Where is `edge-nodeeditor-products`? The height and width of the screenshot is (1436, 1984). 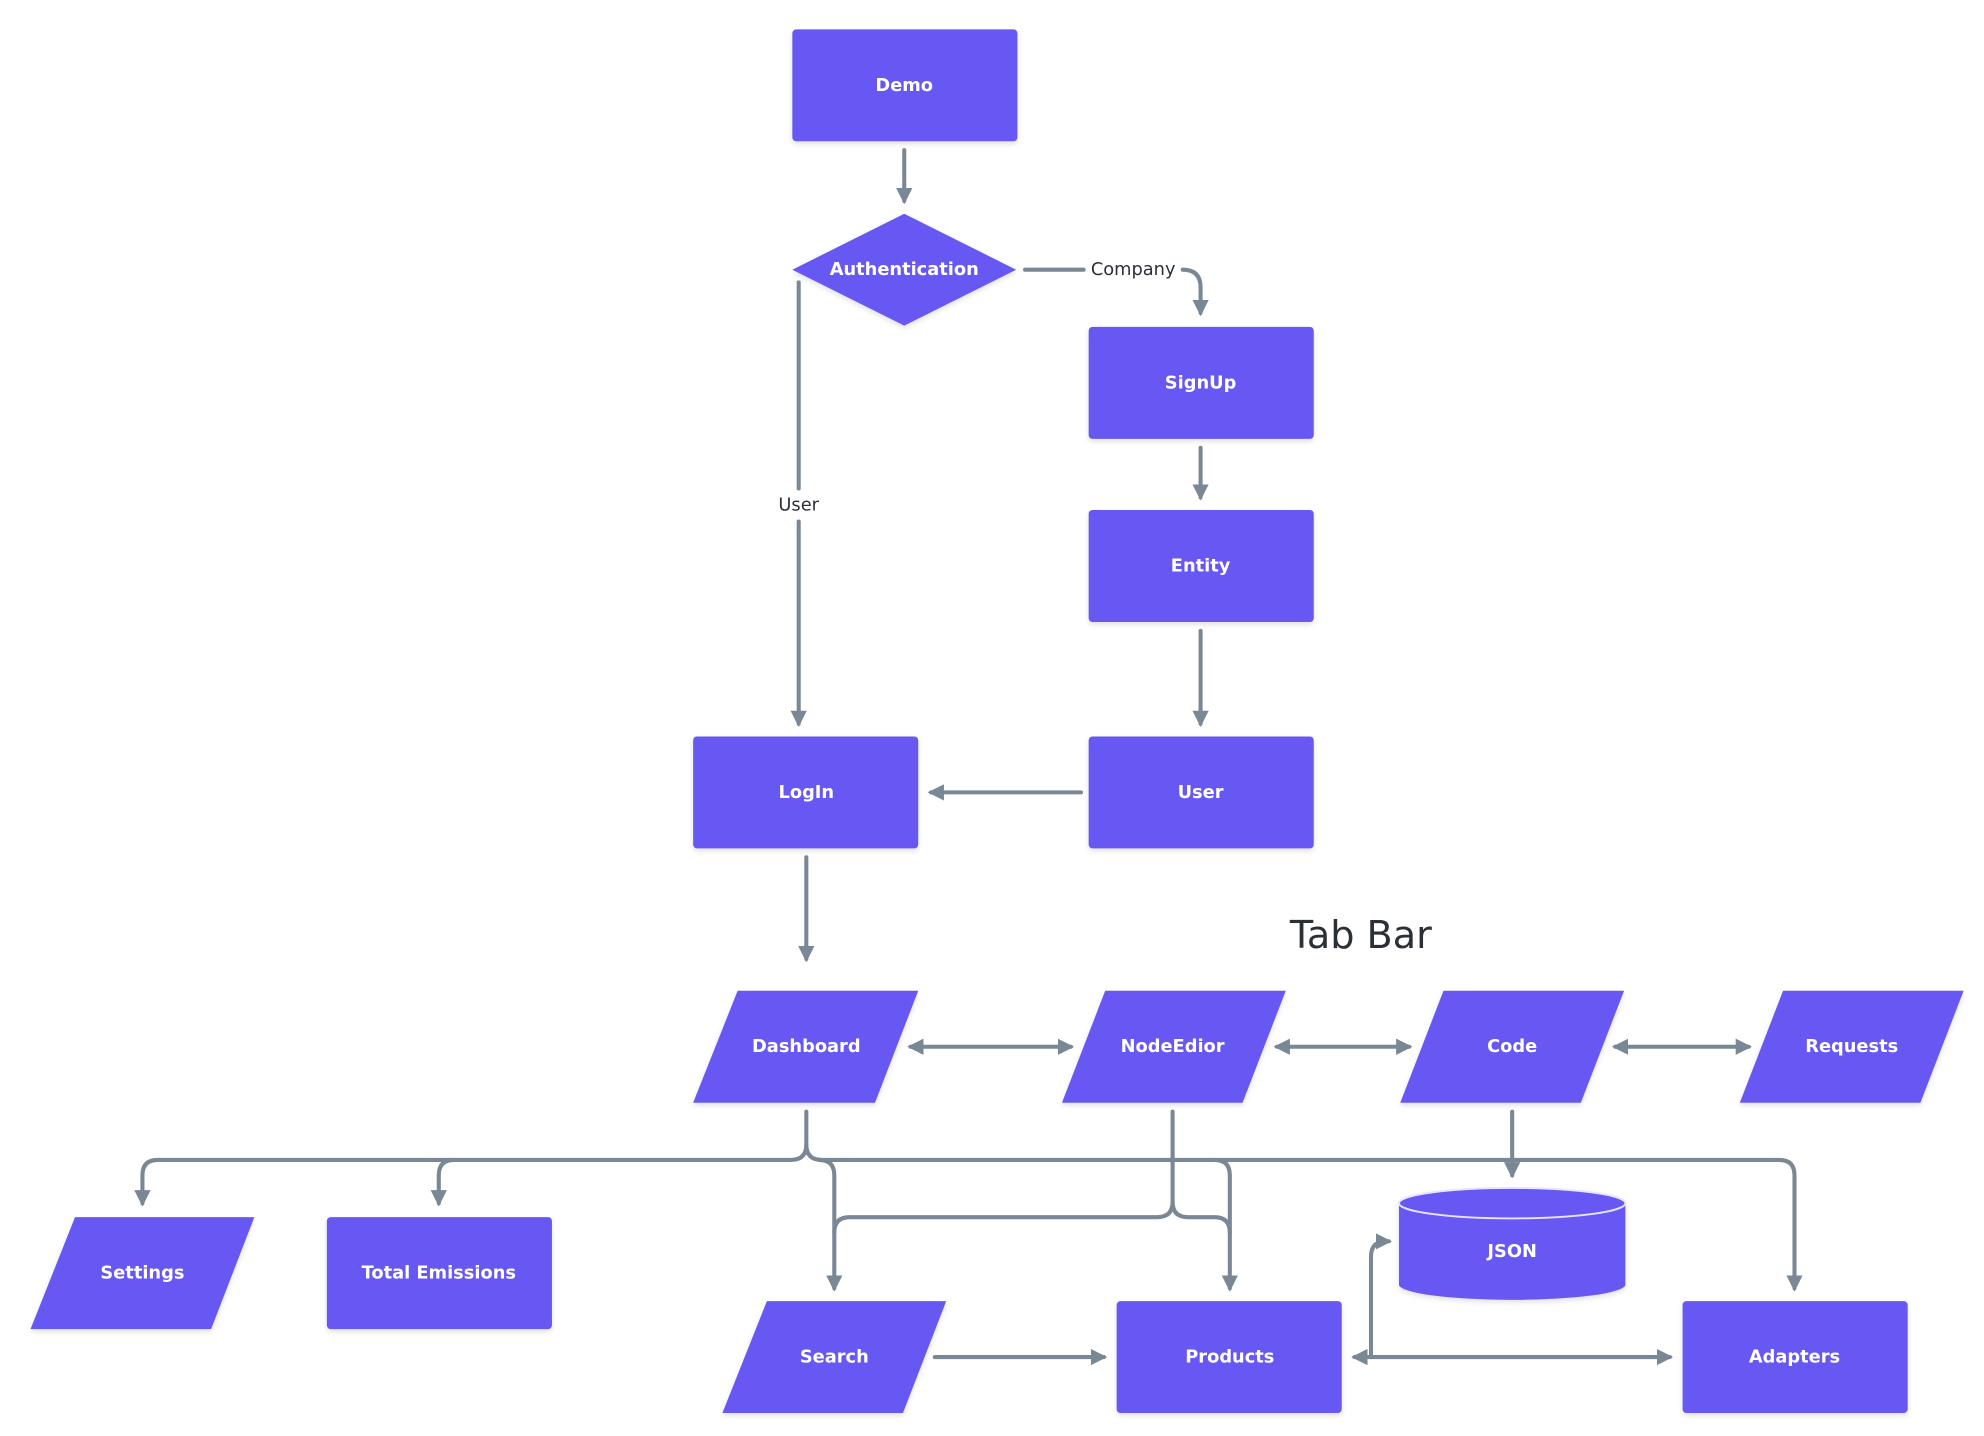
edge-nodeeditor-products is located at coordinates (1201, 1217).